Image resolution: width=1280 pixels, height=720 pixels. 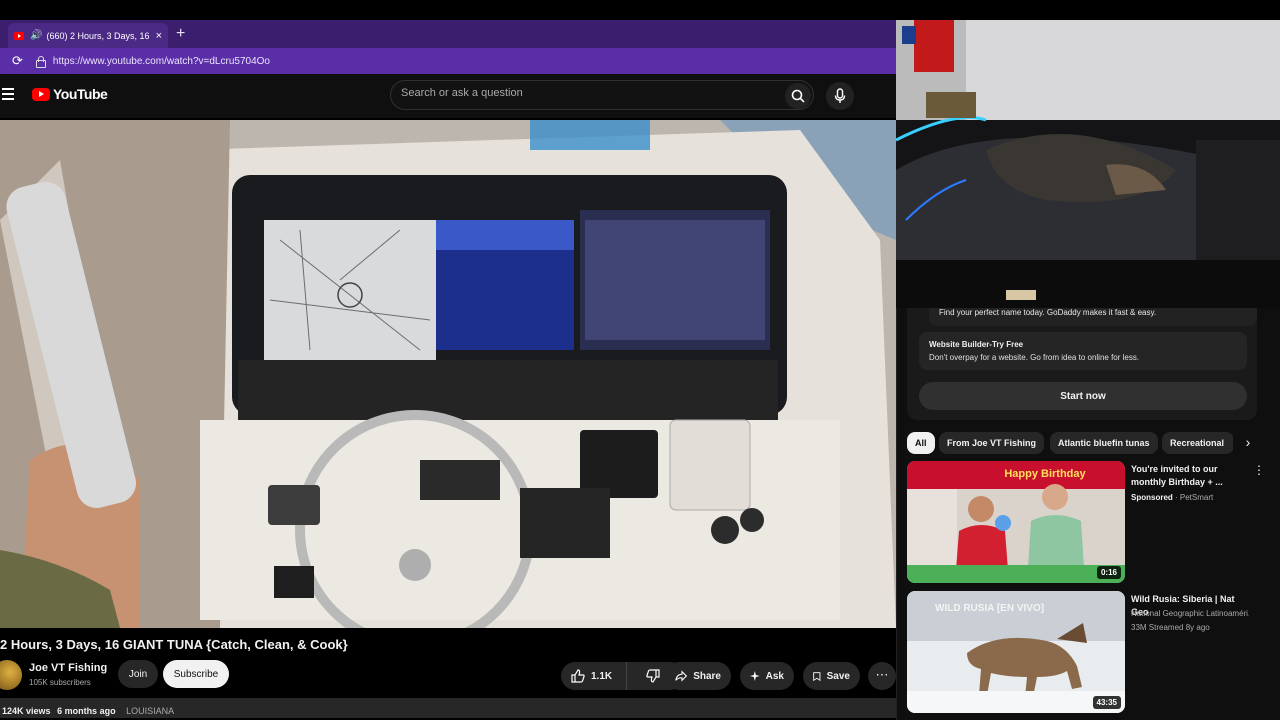 I want to click on thumbs-up-icon, so click(x=578, y=676).